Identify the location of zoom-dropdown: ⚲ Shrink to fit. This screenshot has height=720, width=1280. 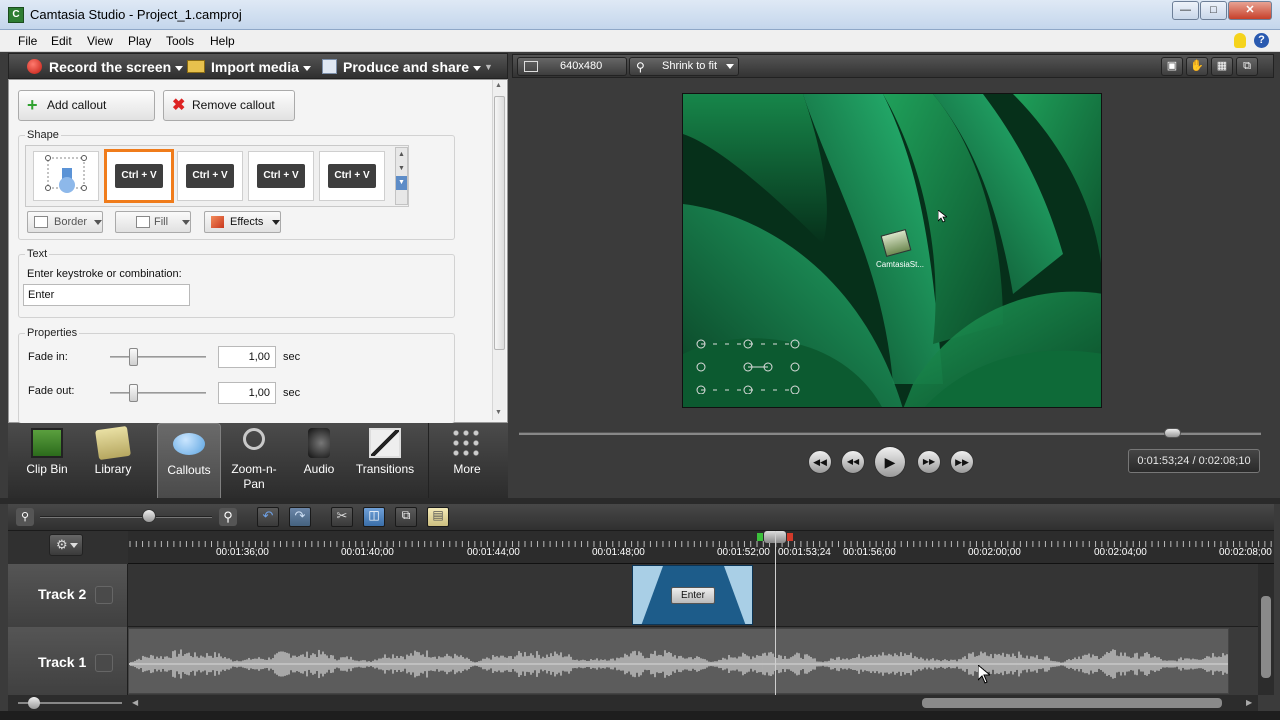
(684, 66).